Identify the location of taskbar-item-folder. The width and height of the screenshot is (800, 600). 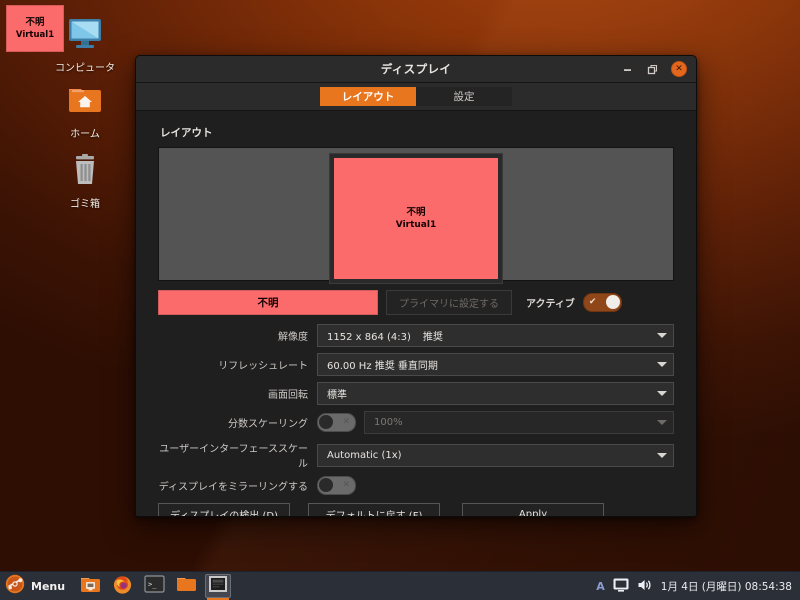
(186, 586).